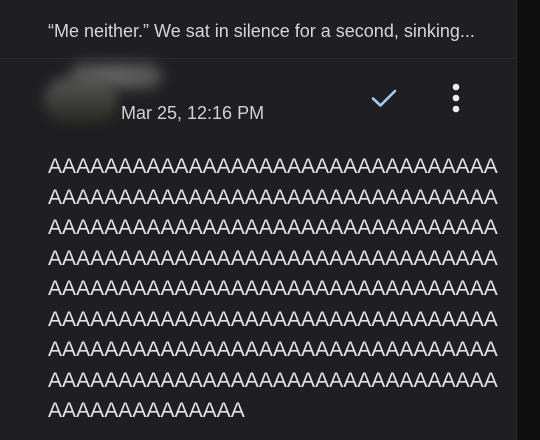 This screenshot has height=440, width=540. I want to click on check-icon, so click(384, 98).